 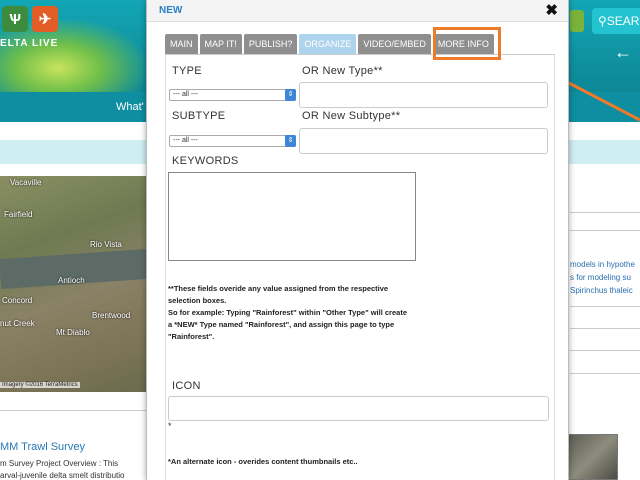 What do you see at coordinates (185, 140) in the screenshot?
I see `subtype-select-value: --- all ---` at bounding box center [185, 140].